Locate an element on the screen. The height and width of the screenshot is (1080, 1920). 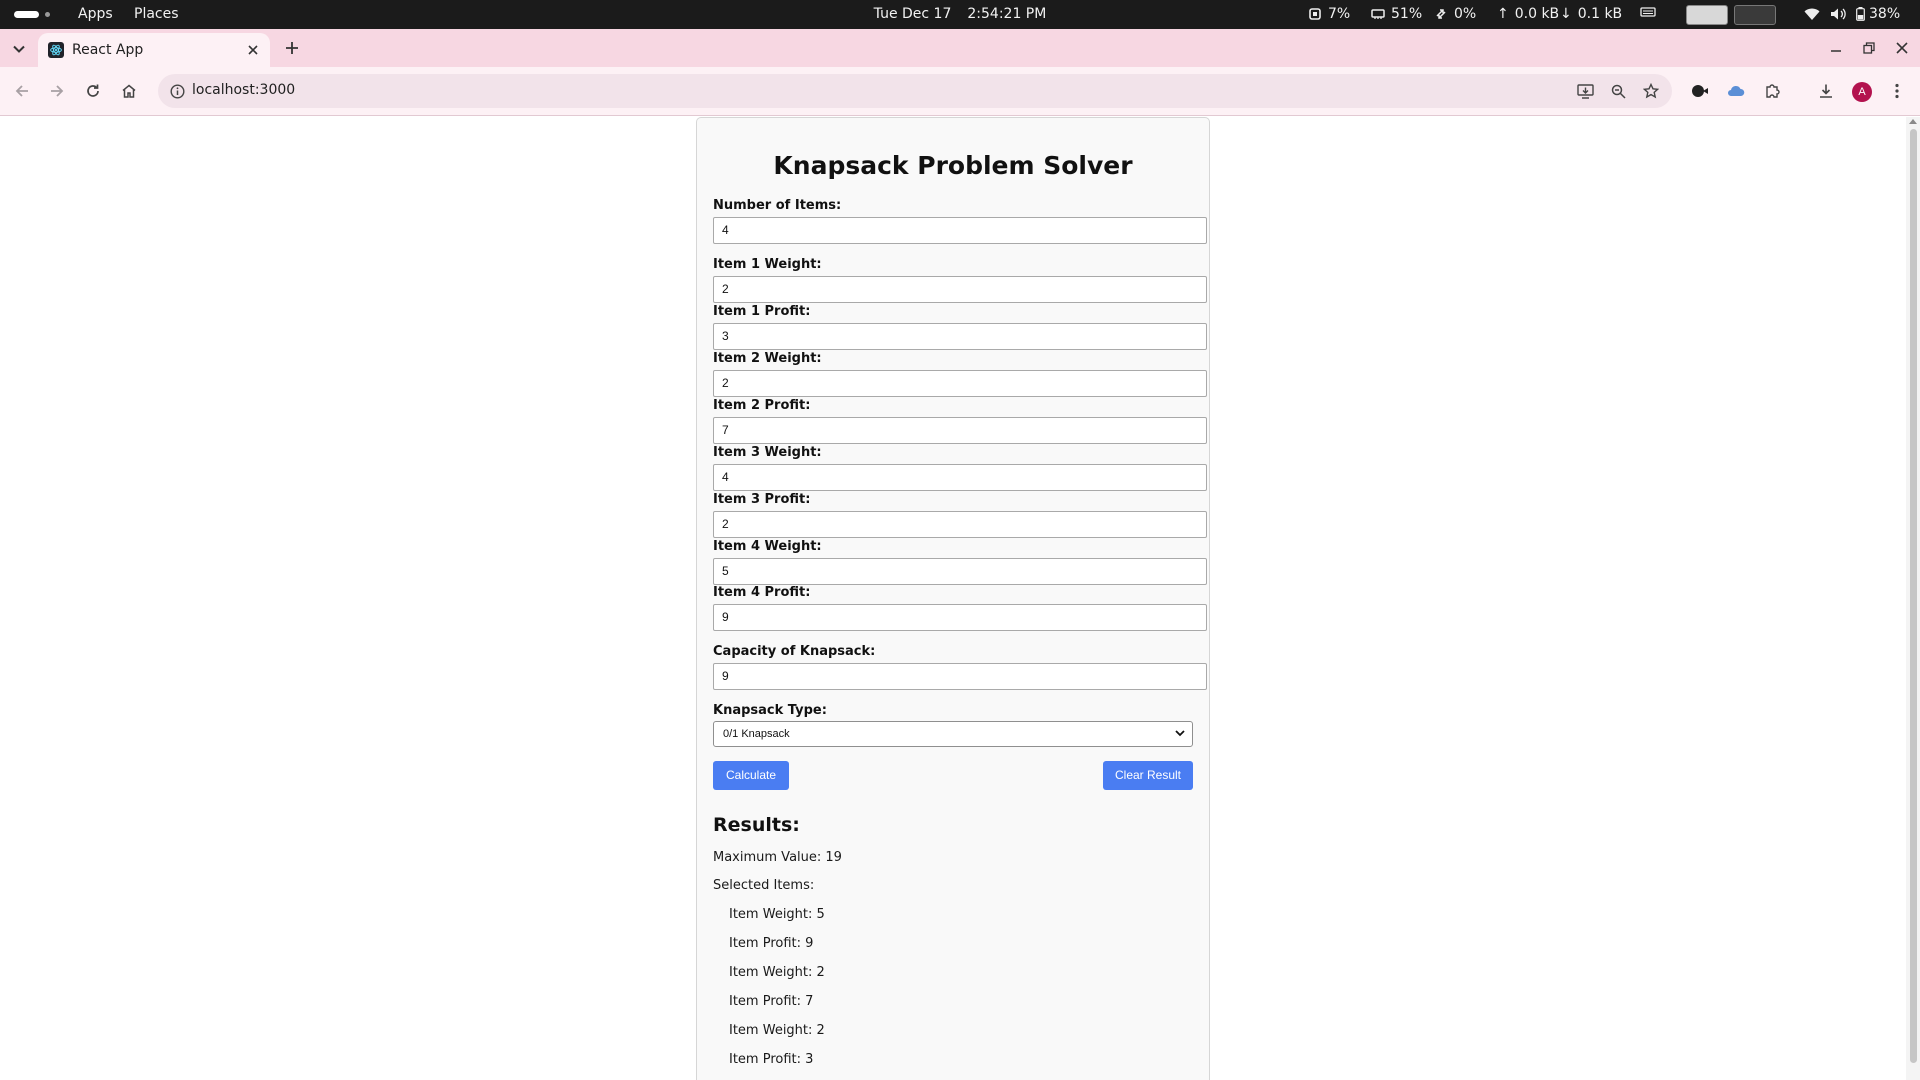
reload-icon is located at coordinates (93, 90).